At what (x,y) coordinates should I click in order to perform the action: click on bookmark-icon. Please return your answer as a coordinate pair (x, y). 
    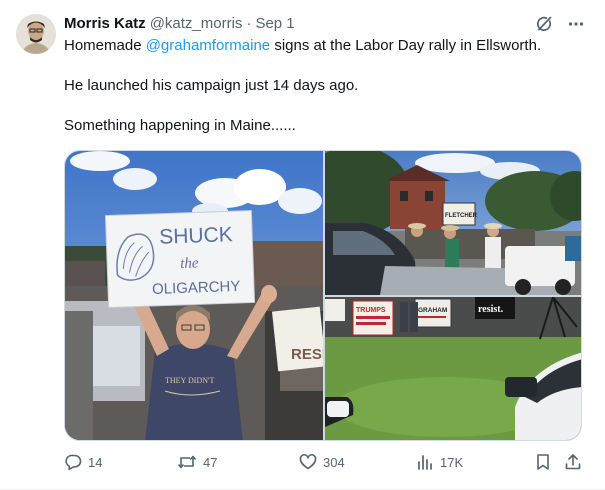
    Looking at the image, I should click on (543, 462).